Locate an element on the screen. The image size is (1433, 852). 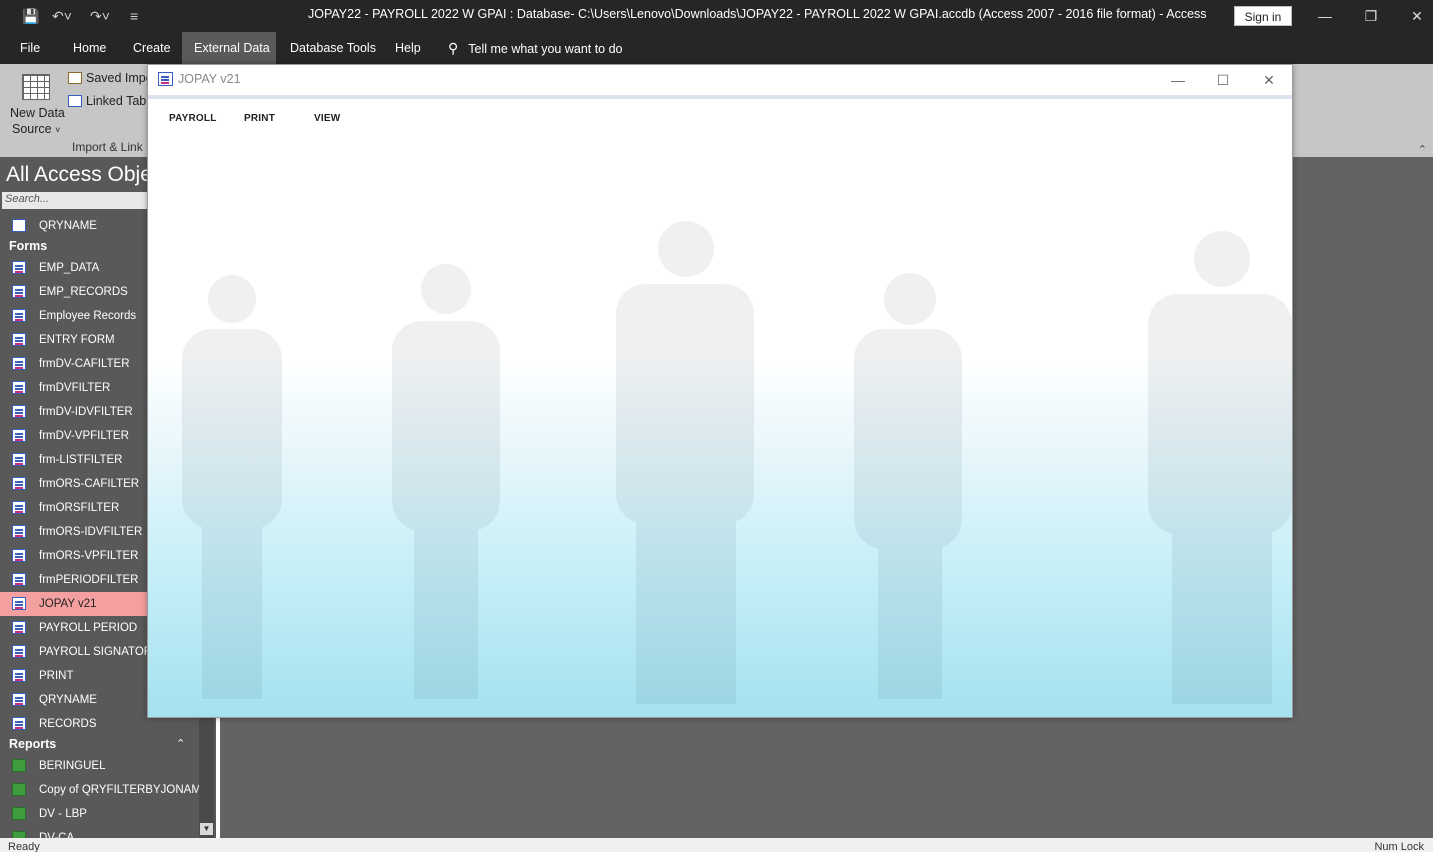
nav-form-label: EMP_RECORDS is located at coordinates (83, 292).